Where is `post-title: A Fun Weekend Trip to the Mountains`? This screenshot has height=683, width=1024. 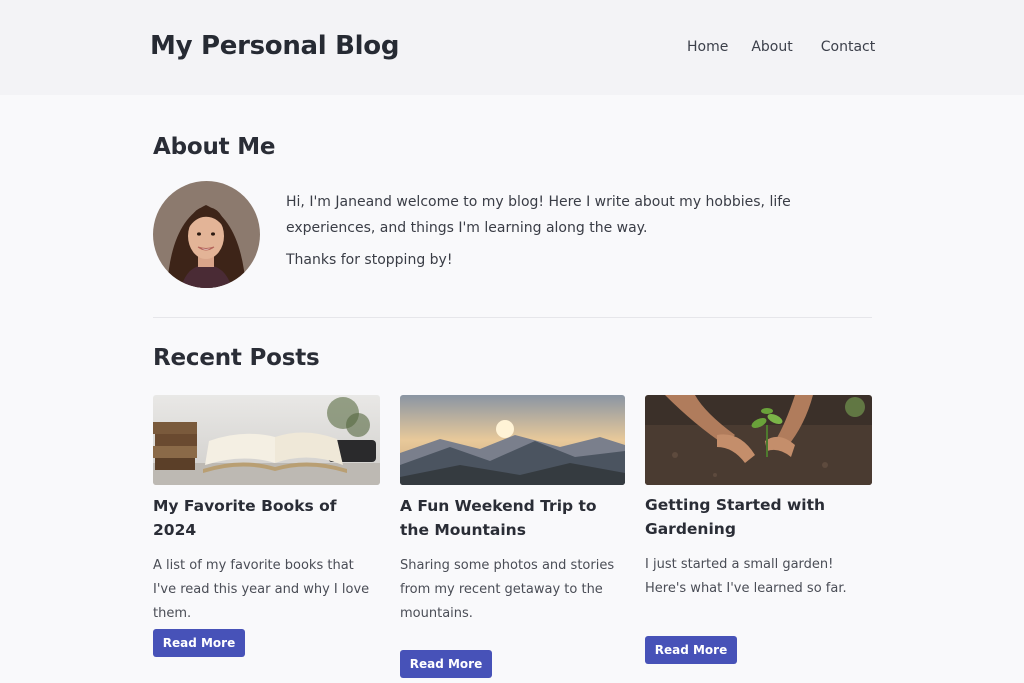 post-title: A Fun Weekend Trip to the Mountains is located at coordinates (512, 518).